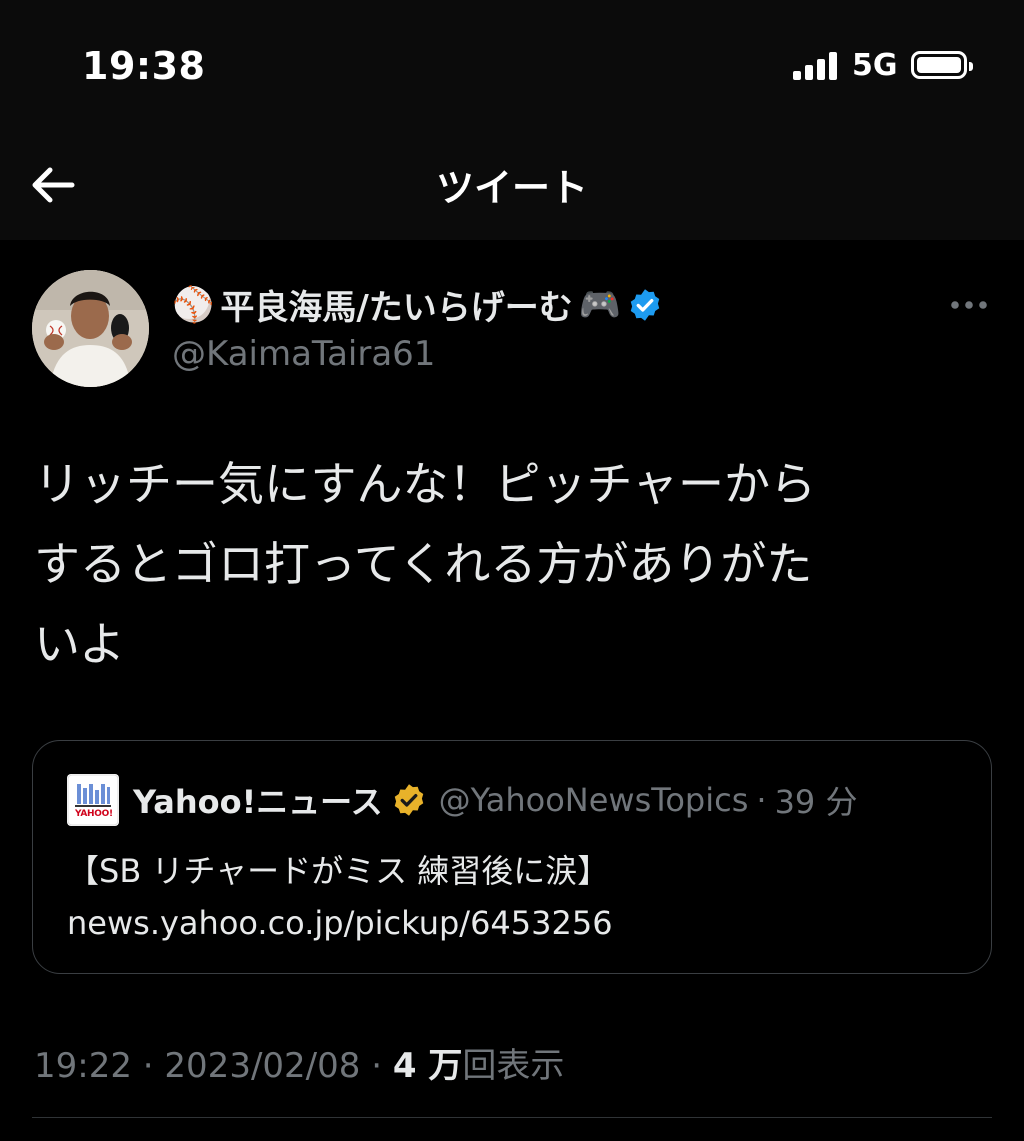 This screenshot has width=1024, height=1141. I want to click on more-dots-icon, so click(969, 305).